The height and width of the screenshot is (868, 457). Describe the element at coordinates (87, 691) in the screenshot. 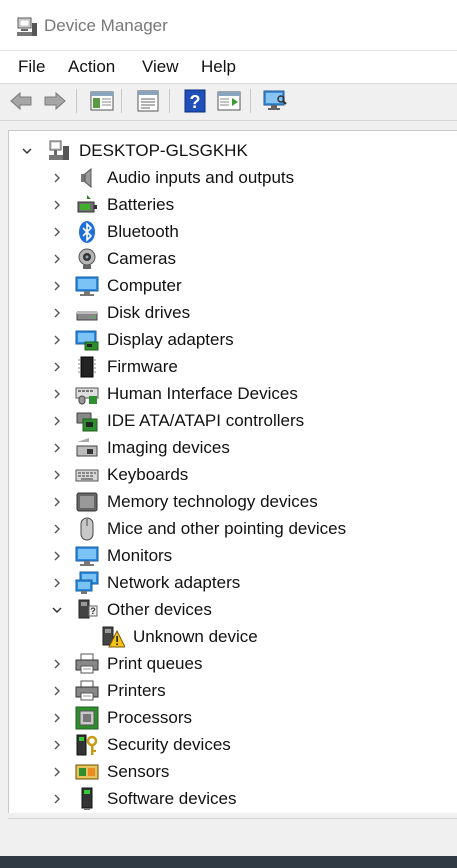

I see `printer-icon` at that location.